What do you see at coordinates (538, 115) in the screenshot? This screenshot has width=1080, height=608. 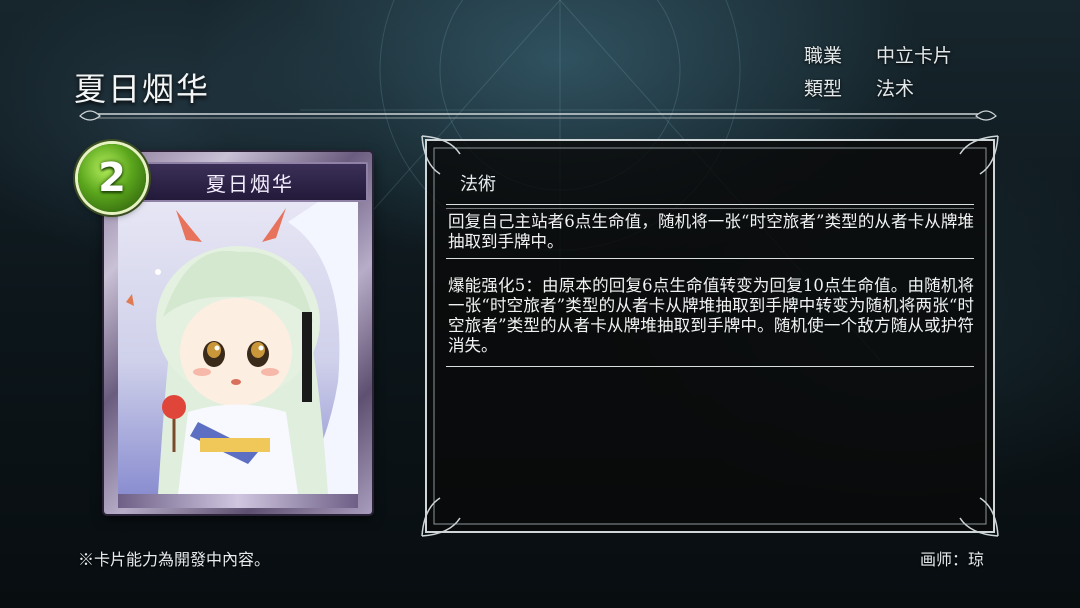 I see `header-divider` at bounding box center [538, 115].